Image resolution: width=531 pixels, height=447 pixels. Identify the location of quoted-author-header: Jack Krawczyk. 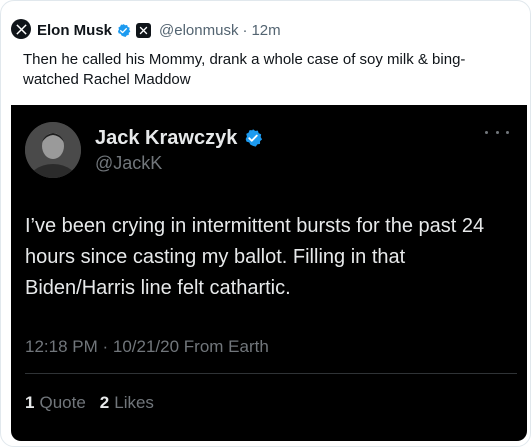
(179, 138).